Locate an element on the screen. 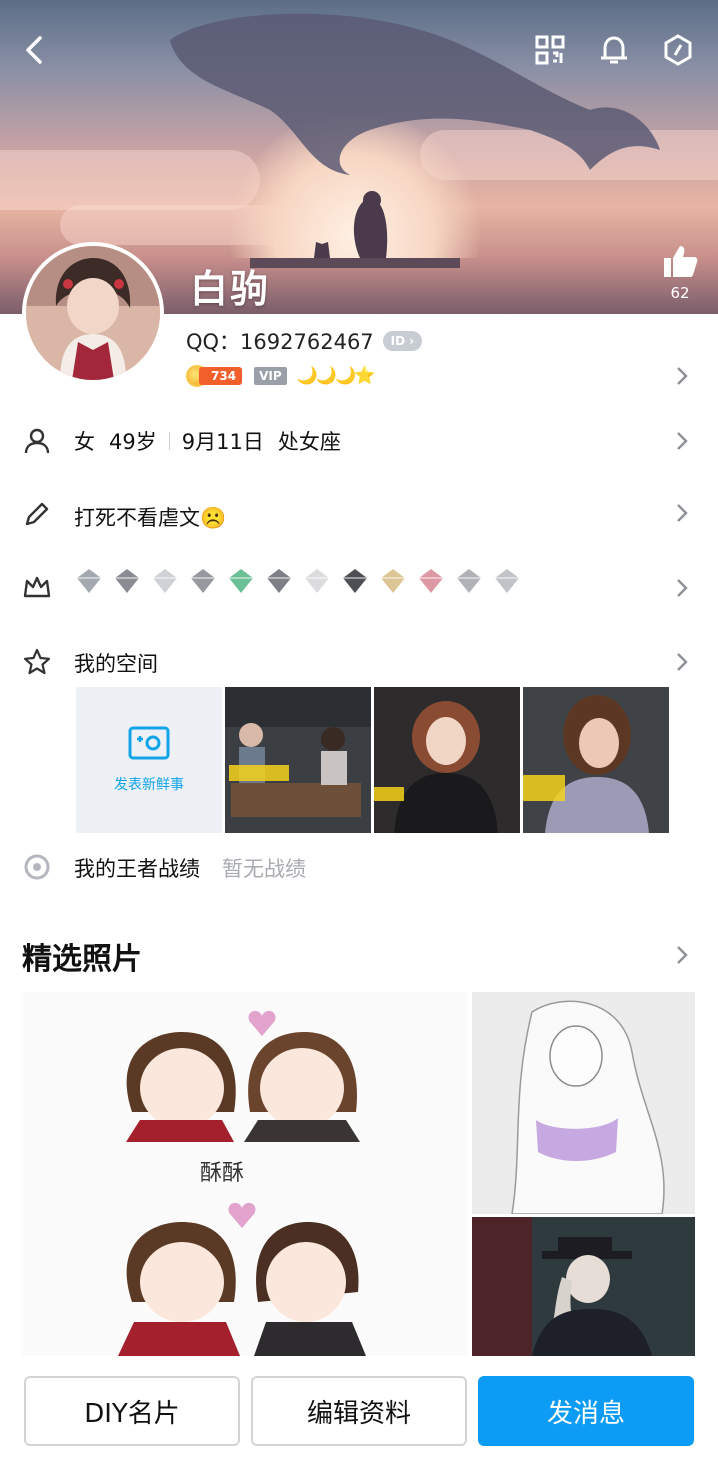 The width and height of the screenshot is (718, 1464). back-icon is located at coordinates (34, 50).